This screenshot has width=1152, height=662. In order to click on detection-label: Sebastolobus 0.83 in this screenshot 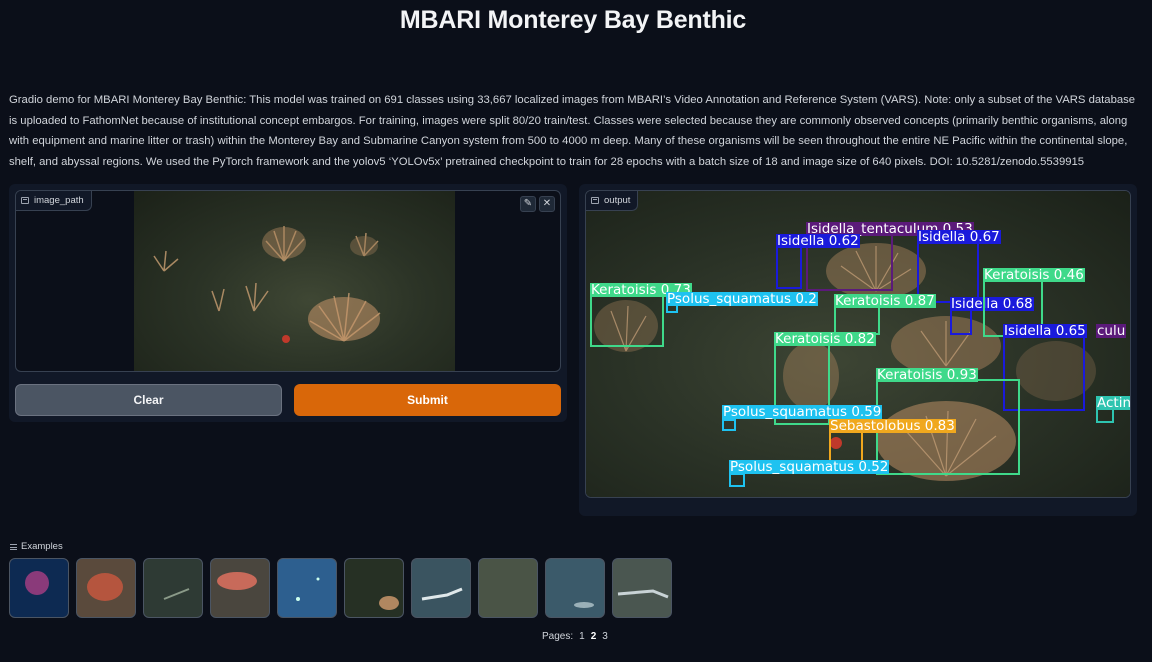, I will do `click(892, 426)`.